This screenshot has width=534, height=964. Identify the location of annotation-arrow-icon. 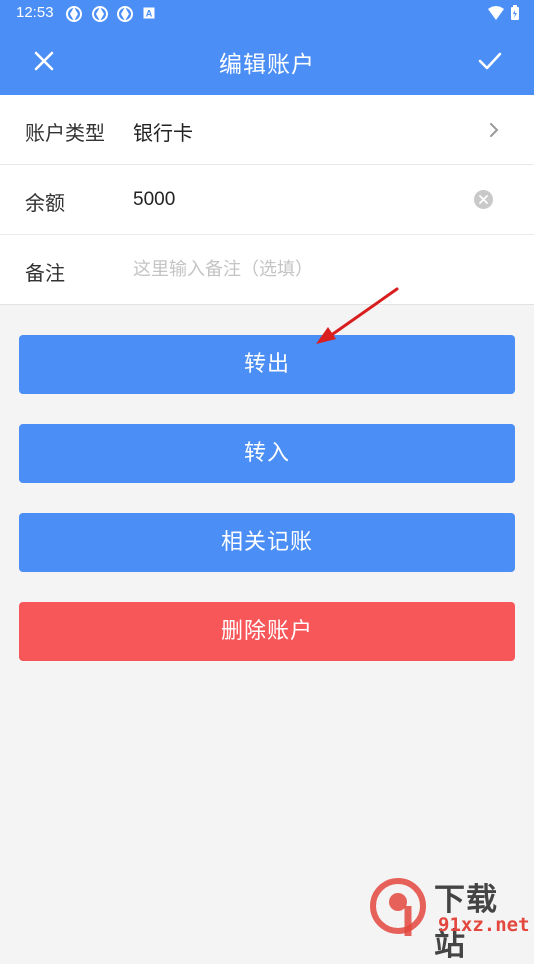
(357, 315).